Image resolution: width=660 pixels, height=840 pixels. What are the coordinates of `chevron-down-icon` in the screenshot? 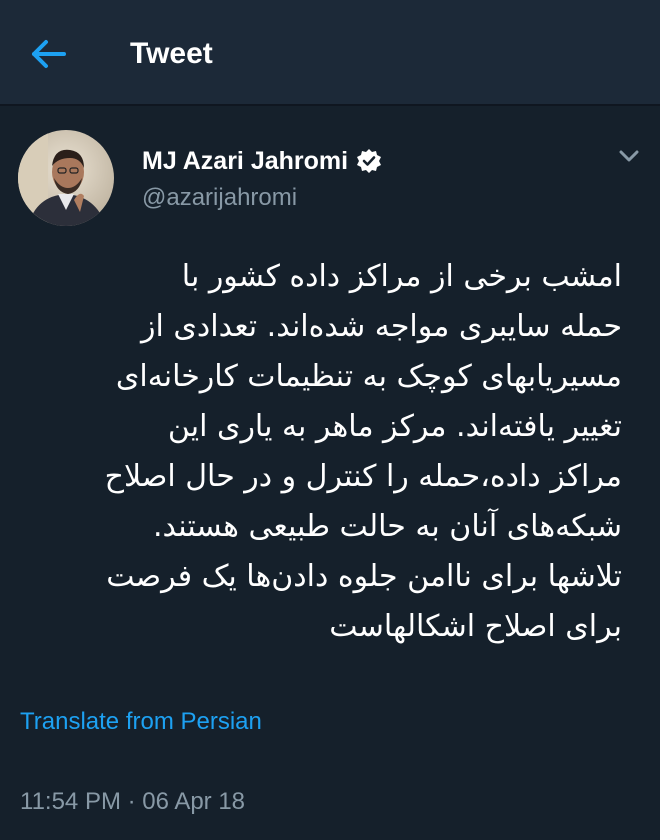 It's located at (629, 156).